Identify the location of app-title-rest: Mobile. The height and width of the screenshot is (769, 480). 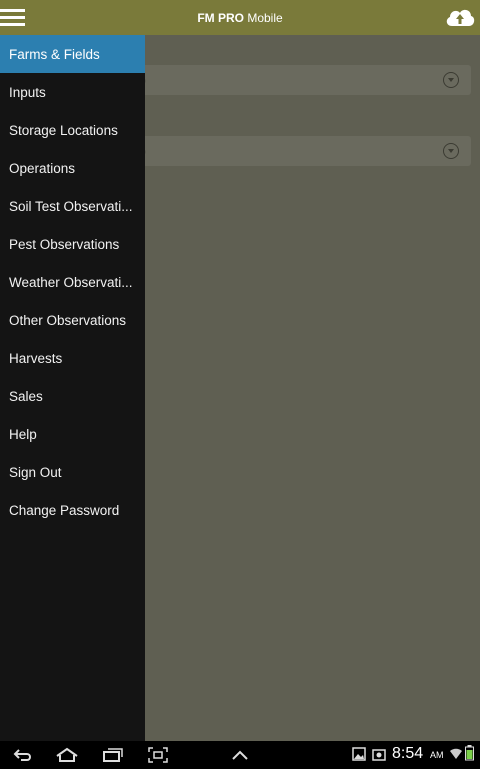
(263, 17).